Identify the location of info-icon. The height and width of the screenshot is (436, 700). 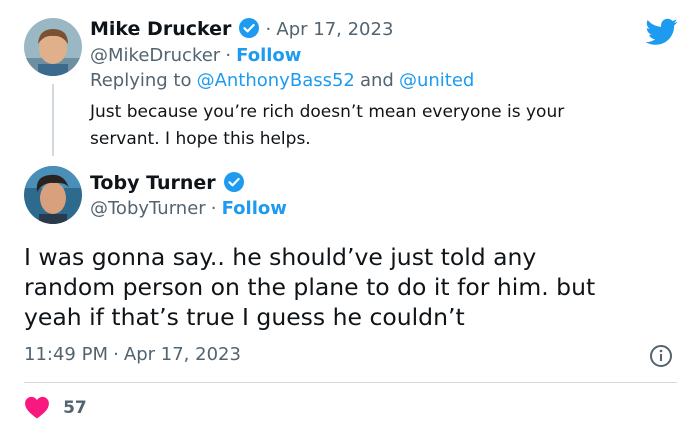
(661, 356).